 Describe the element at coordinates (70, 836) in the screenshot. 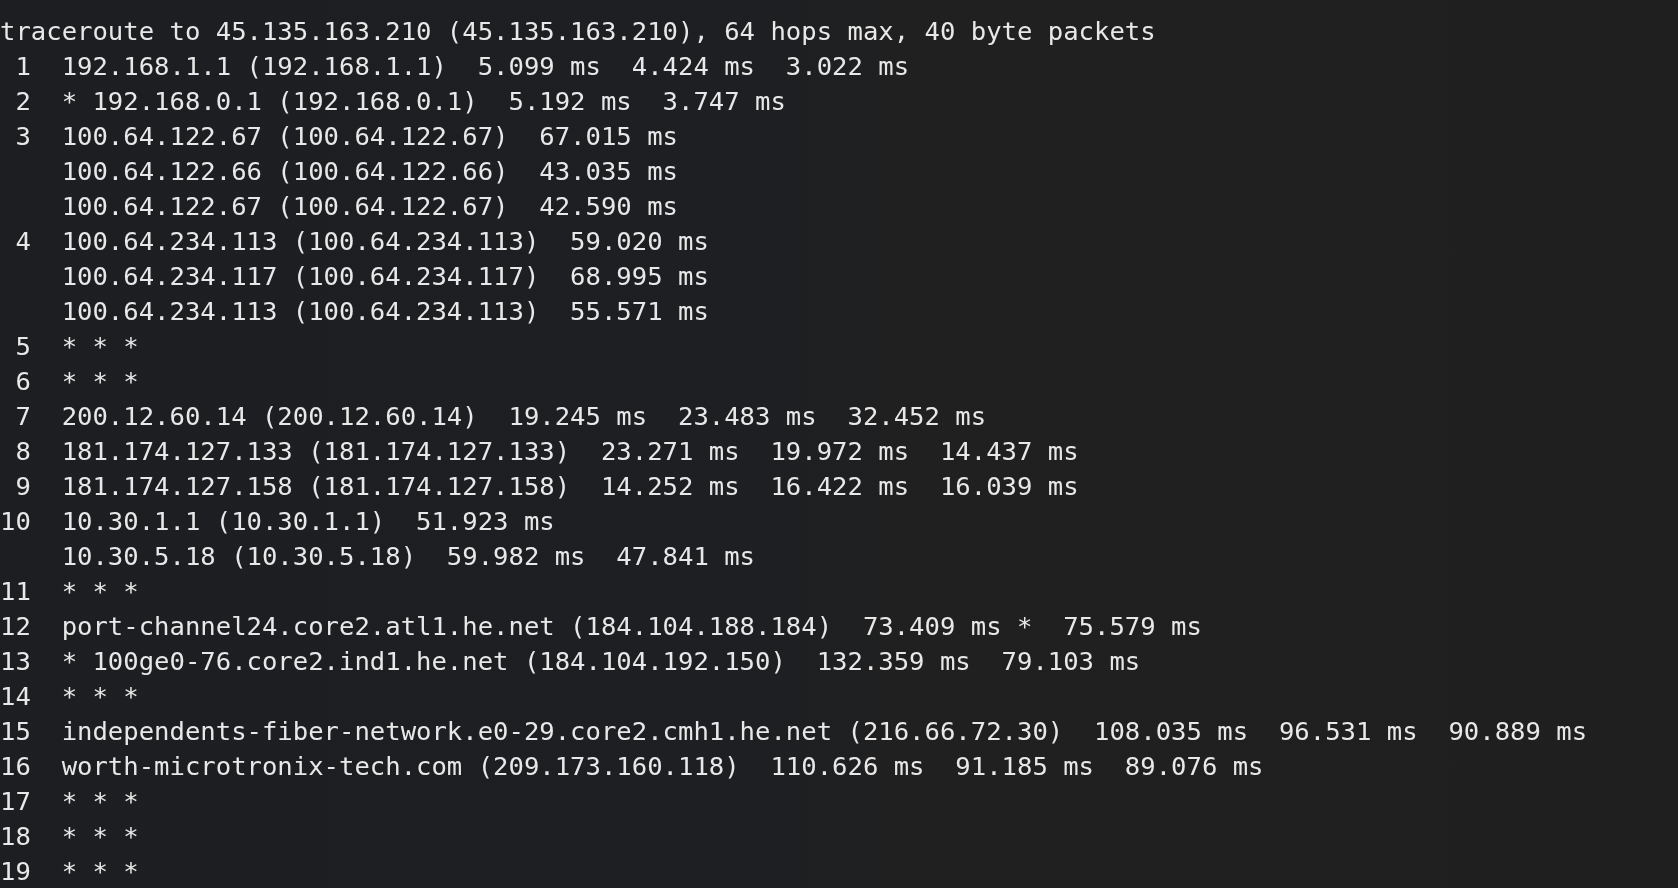

I see `terminal-line: 18 * * *` at that location.